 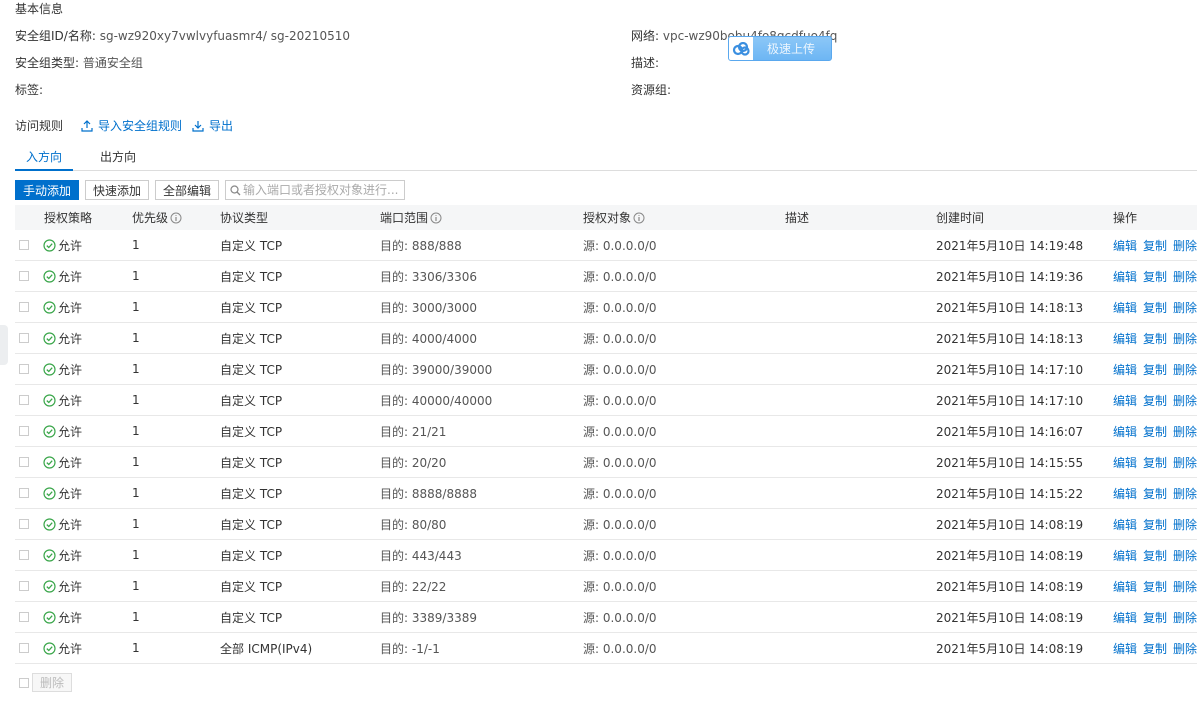 What do you see at coordinates (645, 62) in the screenshot?
I see `desc-row: 描述:` at bounding box center [645, 62].